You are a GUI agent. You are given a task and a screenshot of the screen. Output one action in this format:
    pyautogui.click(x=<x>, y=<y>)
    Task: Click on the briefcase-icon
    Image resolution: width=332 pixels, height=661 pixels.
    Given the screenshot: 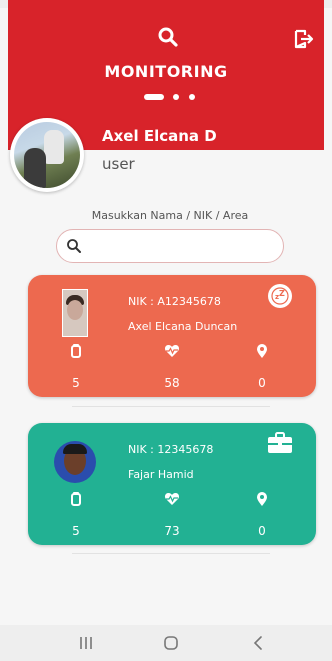 What is the action you would take?
    pyautogui.click(x=280, y=442)
    